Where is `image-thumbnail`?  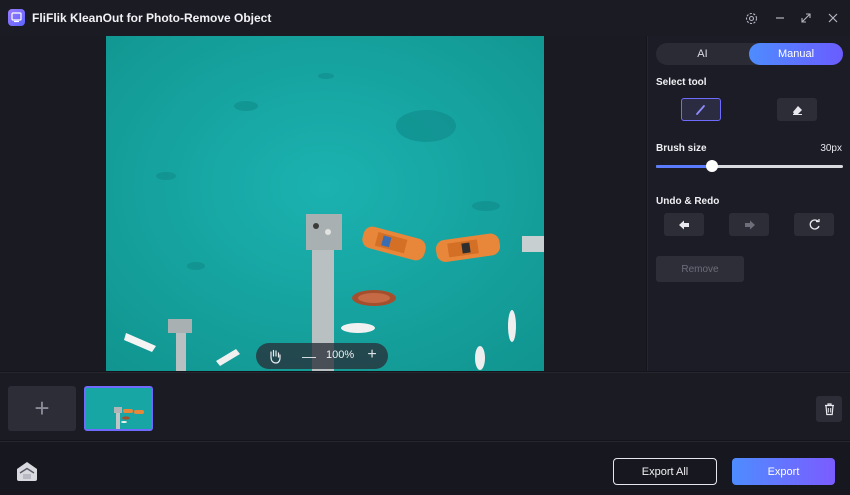
image-thumbnail is located at coordinates (118, 408).